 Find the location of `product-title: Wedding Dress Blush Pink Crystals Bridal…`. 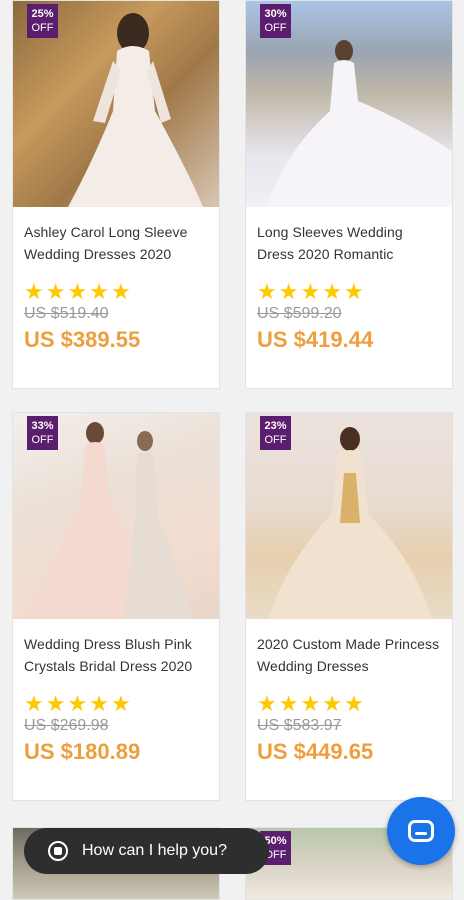

product-title: Wedding Dress Blush Pink Crystals Bridal… is located at coordinates (115, 655).